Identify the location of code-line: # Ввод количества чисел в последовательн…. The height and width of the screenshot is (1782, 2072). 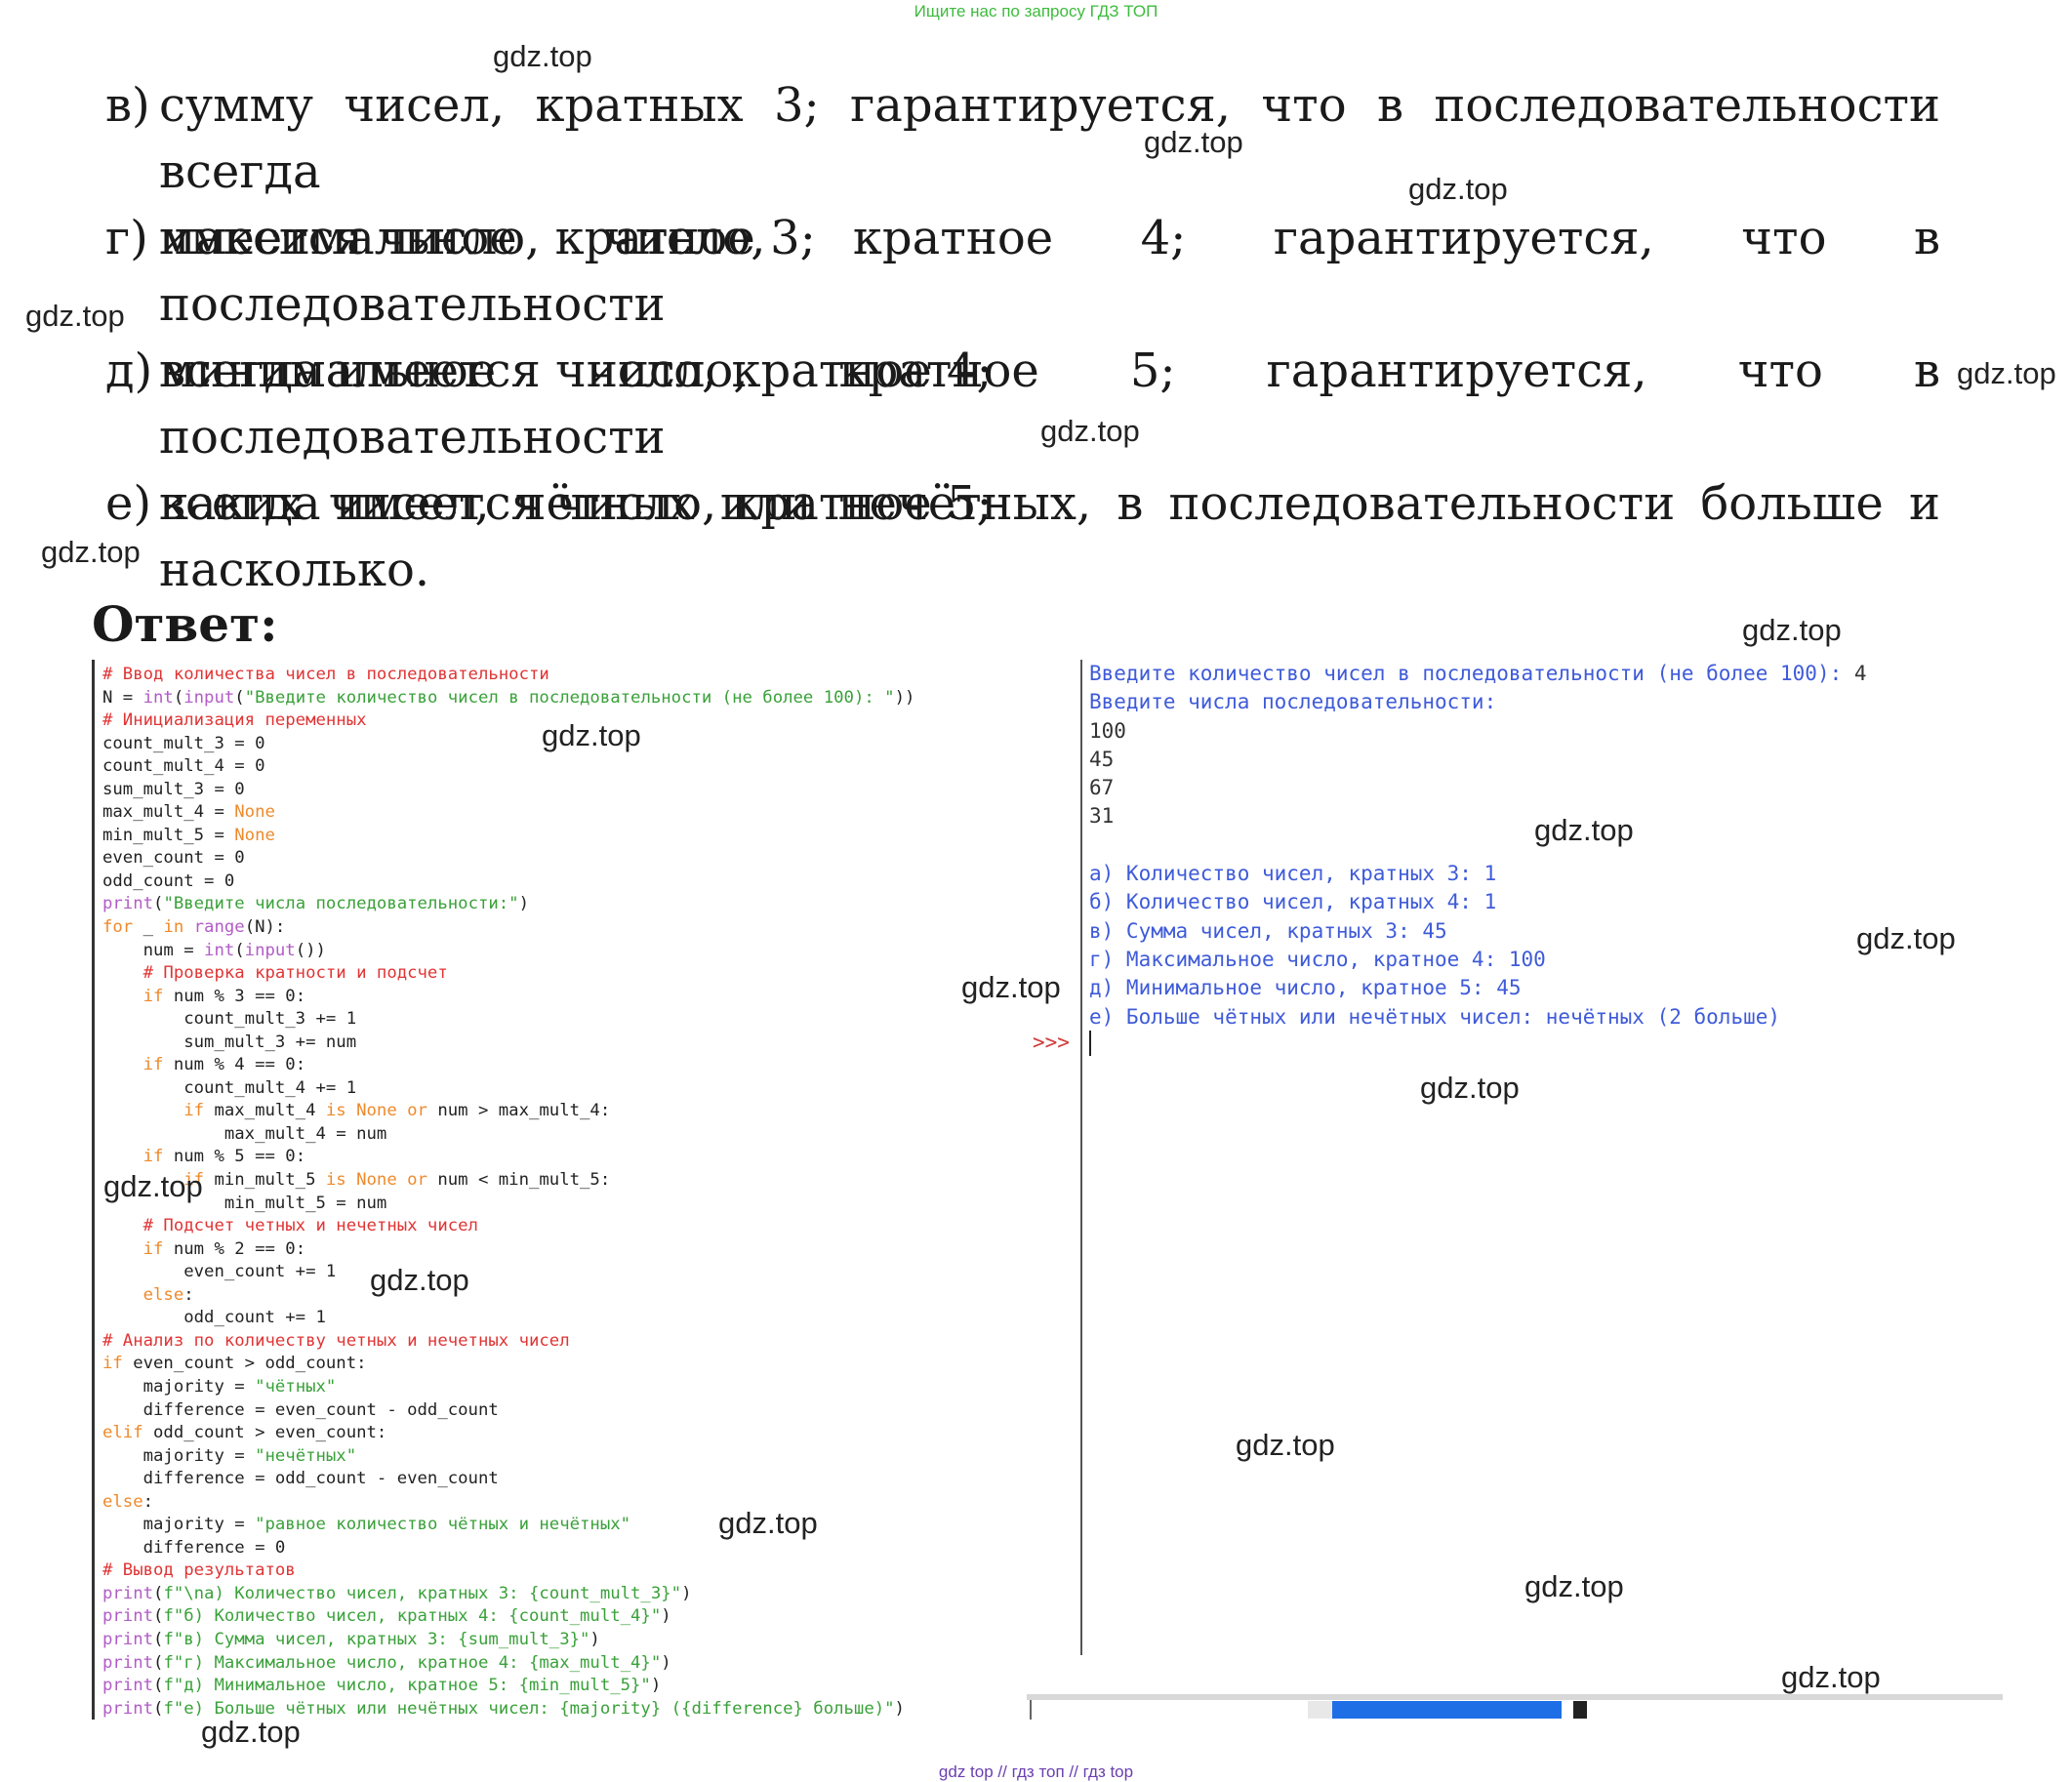
(508, 676).